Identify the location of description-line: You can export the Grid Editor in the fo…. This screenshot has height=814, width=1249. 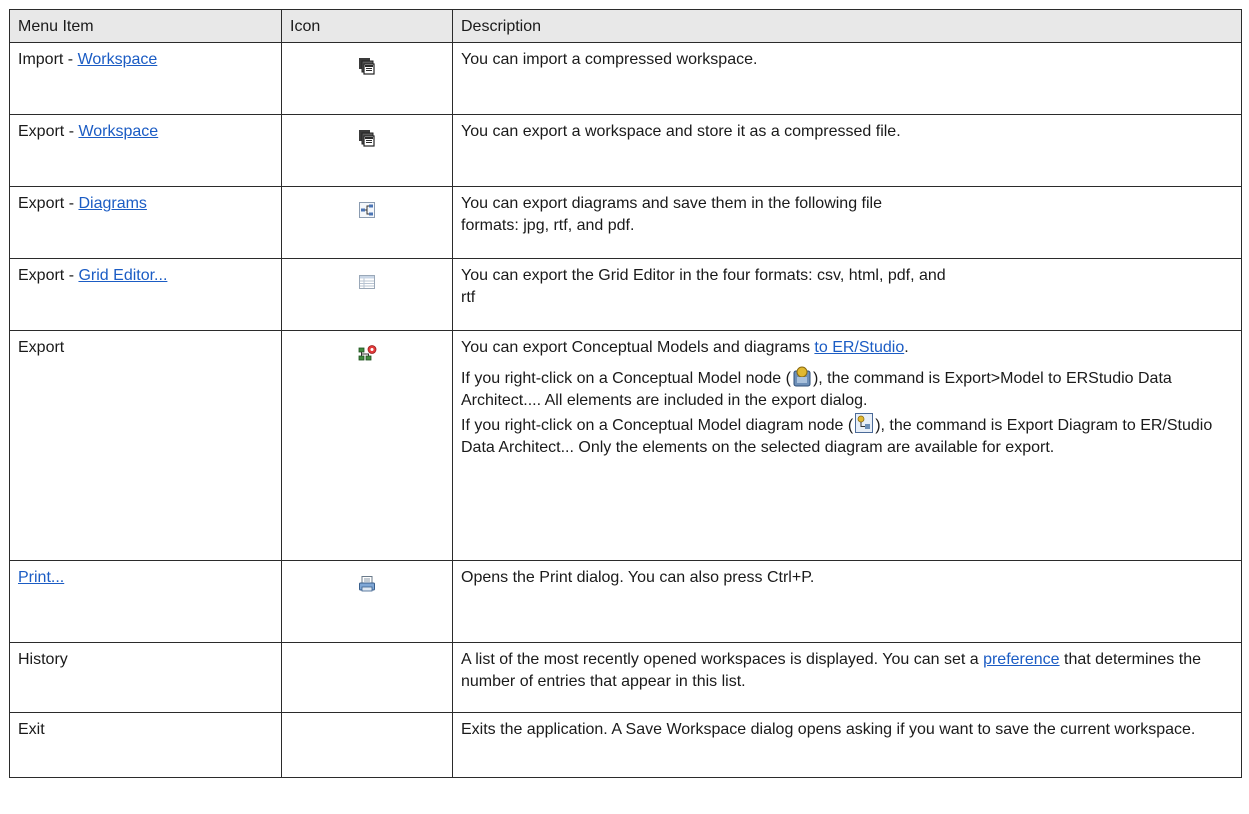
(703, 275).